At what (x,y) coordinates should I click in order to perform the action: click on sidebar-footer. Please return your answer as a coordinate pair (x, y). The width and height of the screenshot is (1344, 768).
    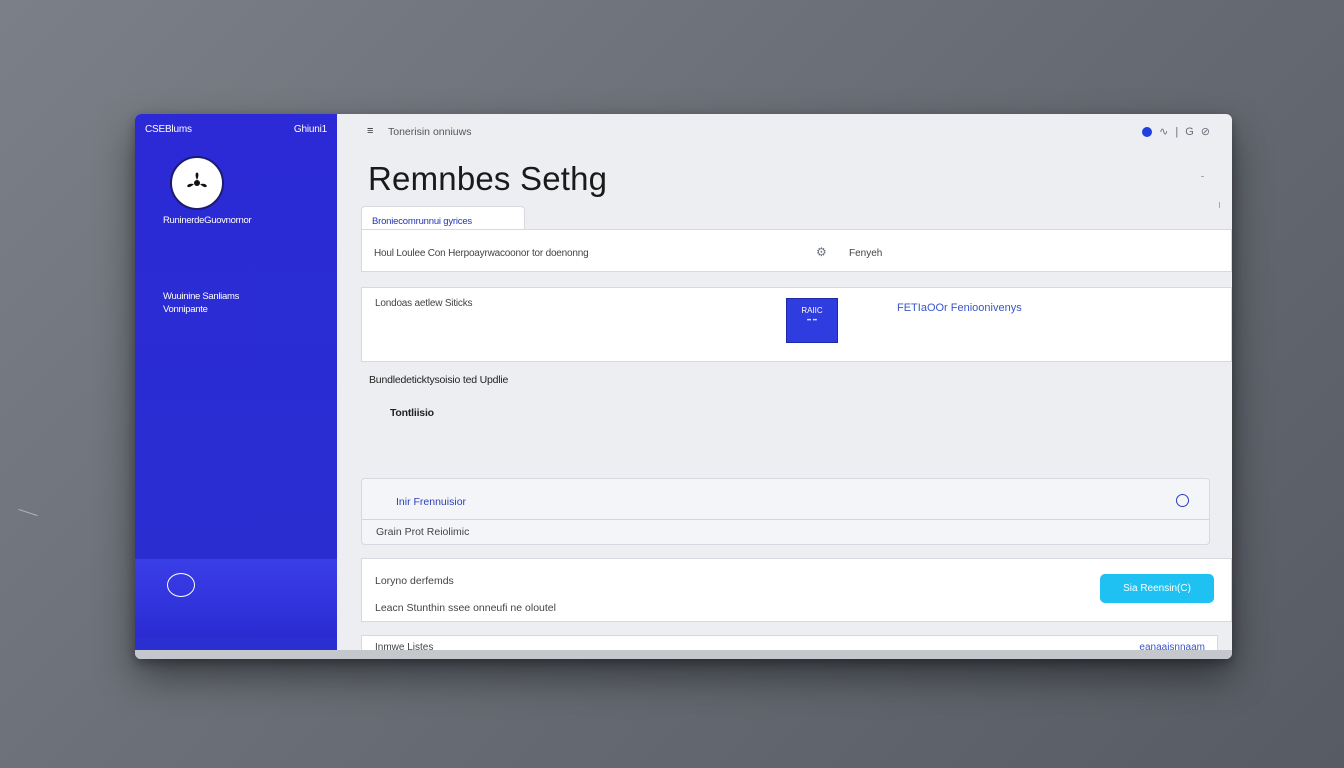
    Looking at the image, I should click on (236, 598).